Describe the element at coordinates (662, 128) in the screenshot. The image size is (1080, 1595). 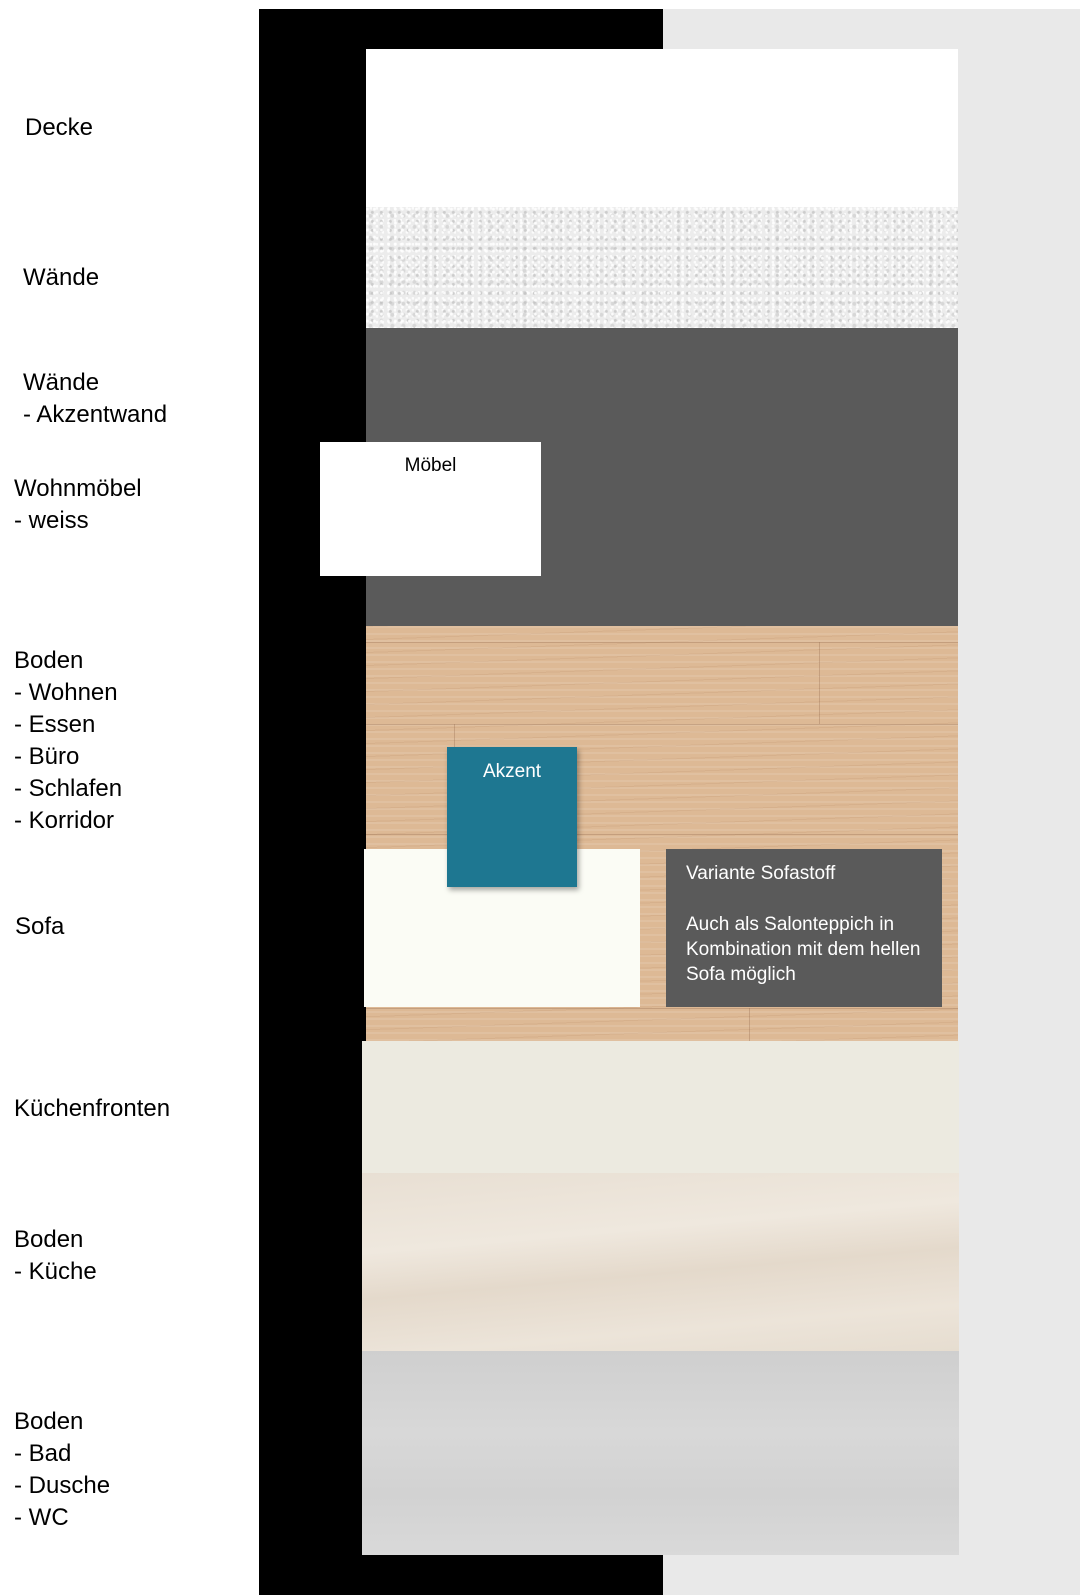
I see `swatch-ceiling-white` at that location.